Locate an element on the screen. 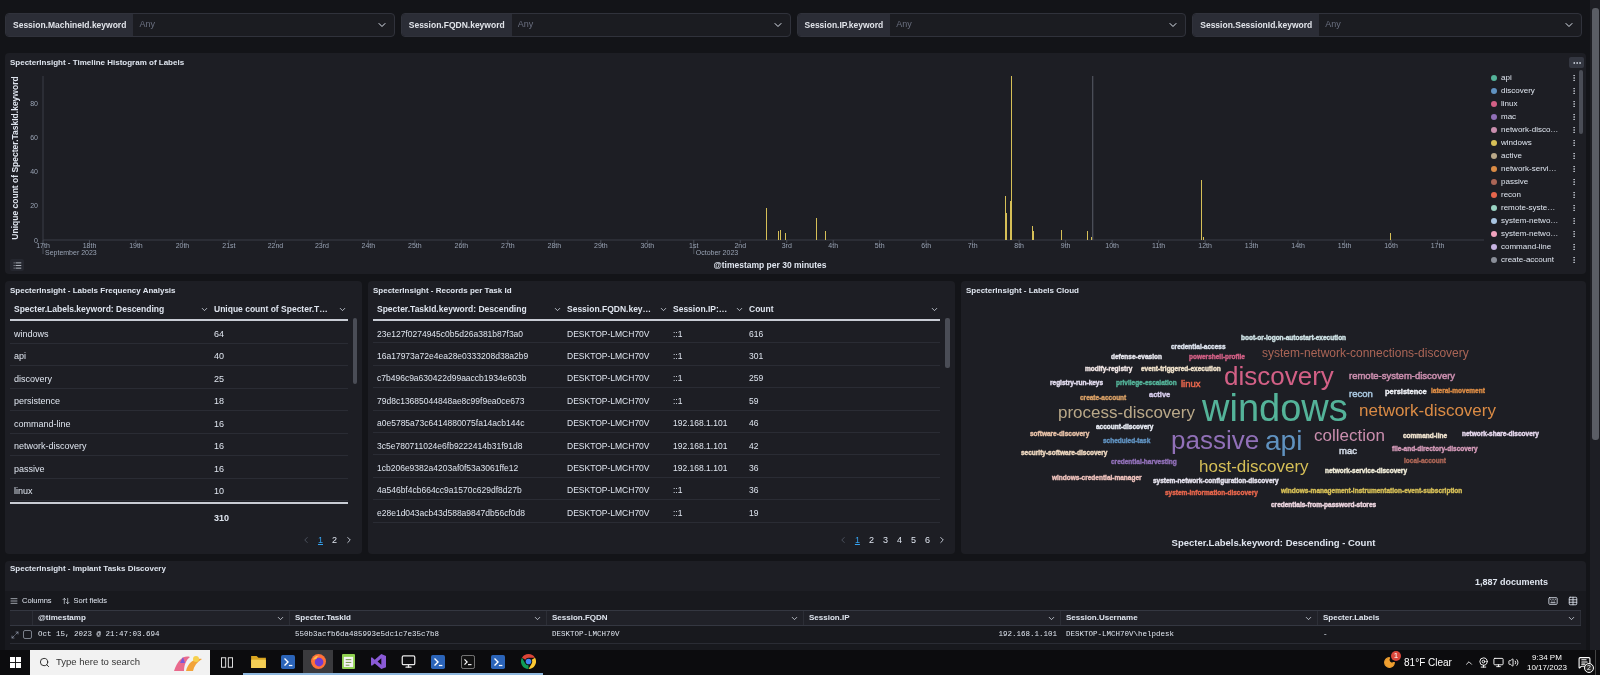 The image size is (1600, 675). cloud-word: remote-system-discovery is located at coordinates (1402, 376).